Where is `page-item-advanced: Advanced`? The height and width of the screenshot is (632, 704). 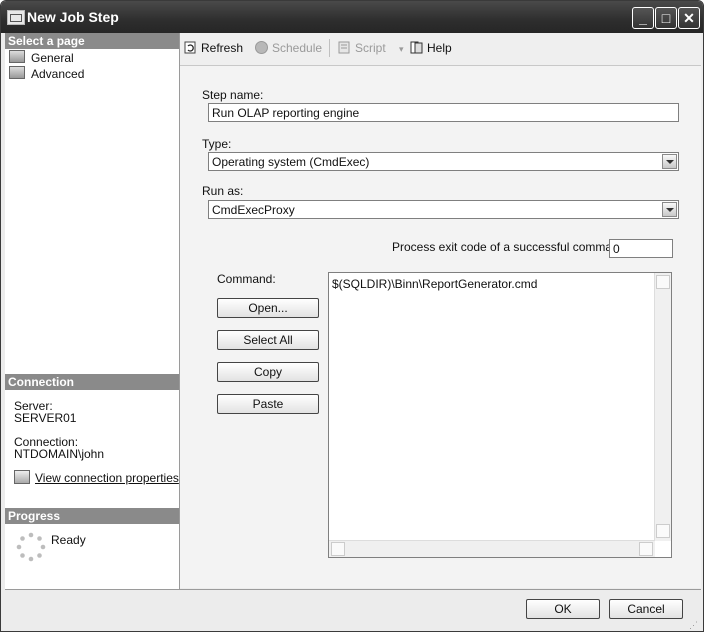
page-item-advanced: Advanced is located at coordinates (46, 73).